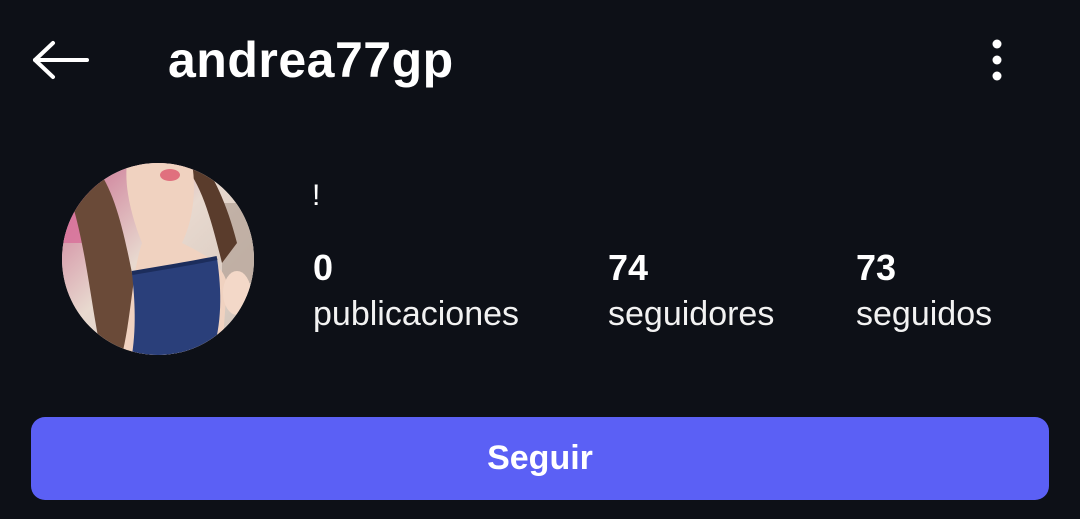  I want to click on more-vertical-icon, so click(997, 60).